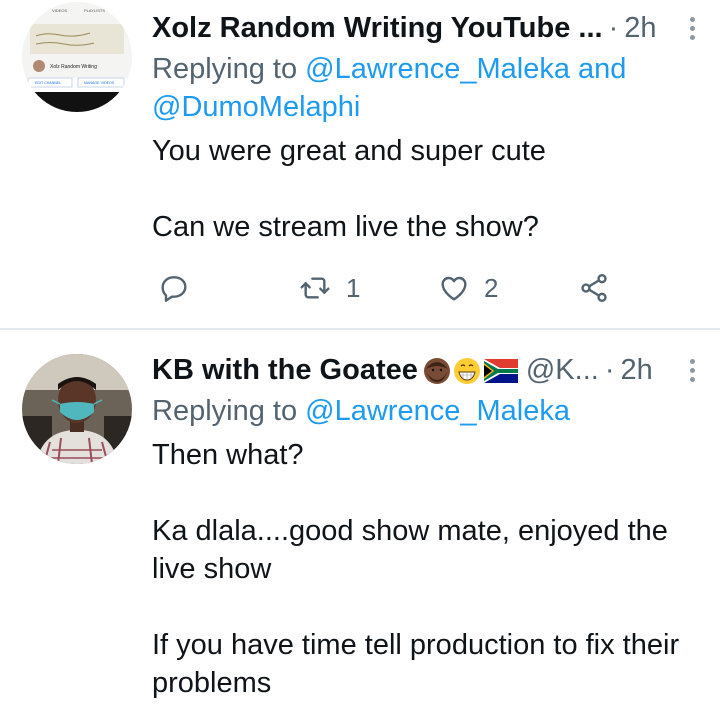  I want to click on share-icon, so click(594, 288).